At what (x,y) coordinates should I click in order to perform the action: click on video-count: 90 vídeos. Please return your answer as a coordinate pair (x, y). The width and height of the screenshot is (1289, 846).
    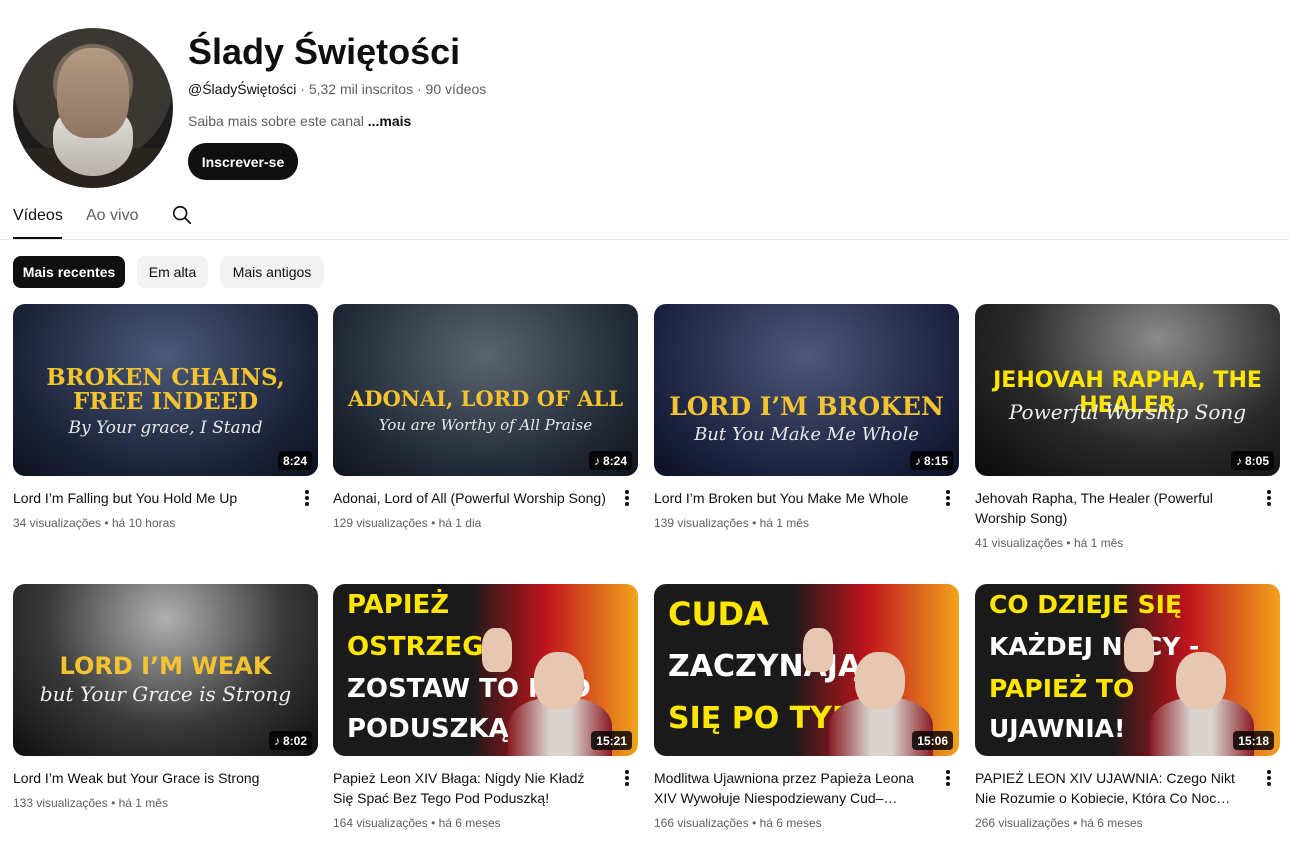
    Looking at the image, I should click on (456, 89).